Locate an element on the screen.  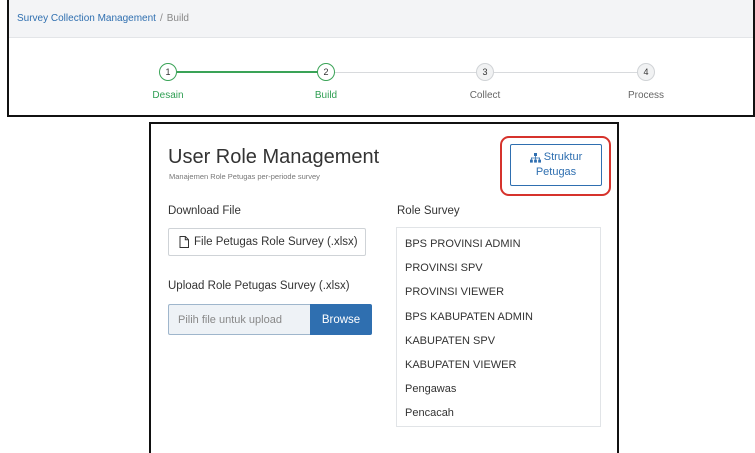
role-item: KABUPATEN SPV is located at coordinates (498, 341).